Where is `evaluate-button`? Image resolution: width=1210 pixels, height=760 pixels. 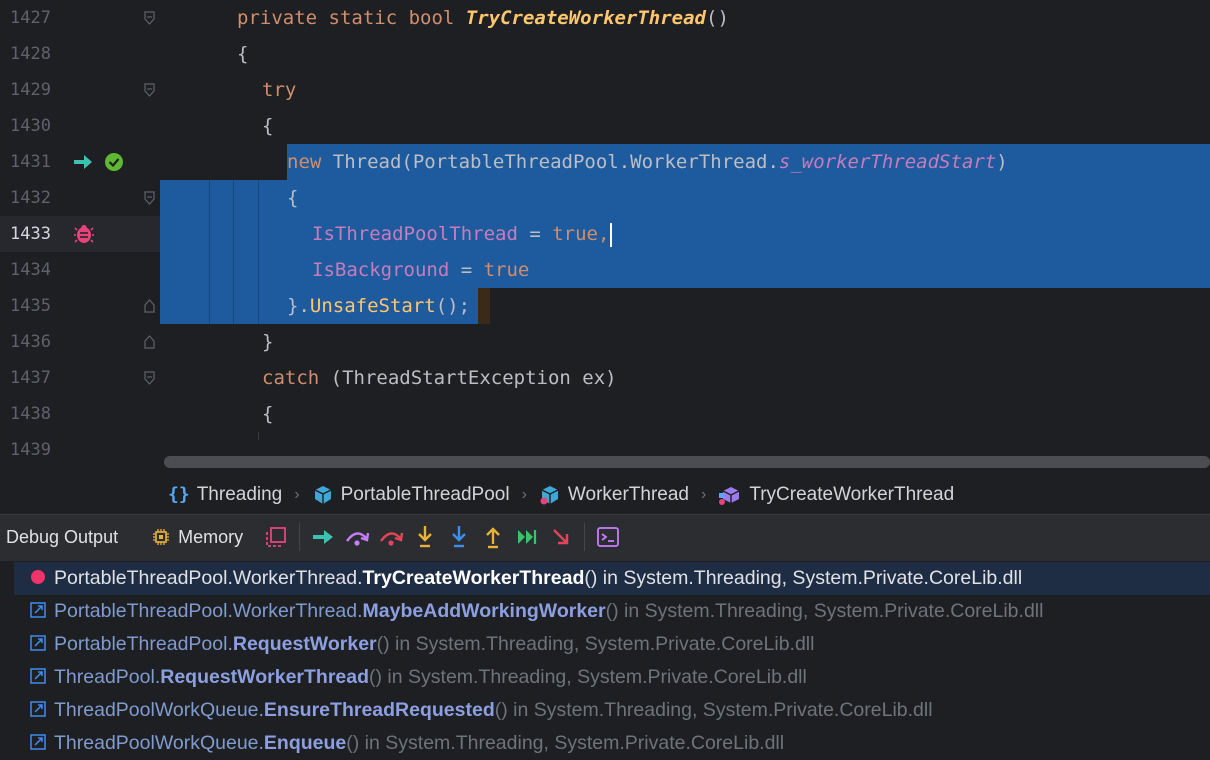 evaluate-button is located at coordinates (561, 537).